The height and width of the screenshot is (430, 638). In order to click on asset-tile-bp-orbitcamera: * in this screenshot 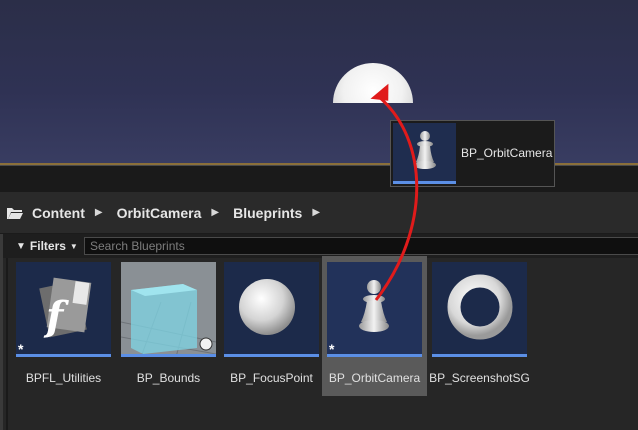, I will do `click(374, 309)`.